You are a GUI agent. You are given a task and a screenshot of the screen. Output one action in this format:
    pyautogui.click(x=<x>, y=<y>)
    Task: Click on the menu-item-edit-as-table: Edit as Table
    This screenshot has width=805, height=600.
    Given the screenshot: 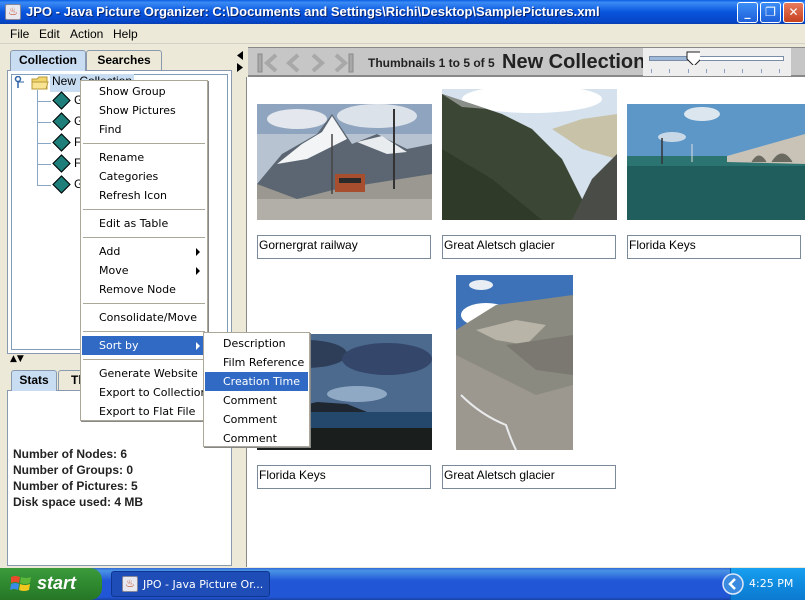 What is the action you would take?
    pyautogui.click(x=144, y=223)
    